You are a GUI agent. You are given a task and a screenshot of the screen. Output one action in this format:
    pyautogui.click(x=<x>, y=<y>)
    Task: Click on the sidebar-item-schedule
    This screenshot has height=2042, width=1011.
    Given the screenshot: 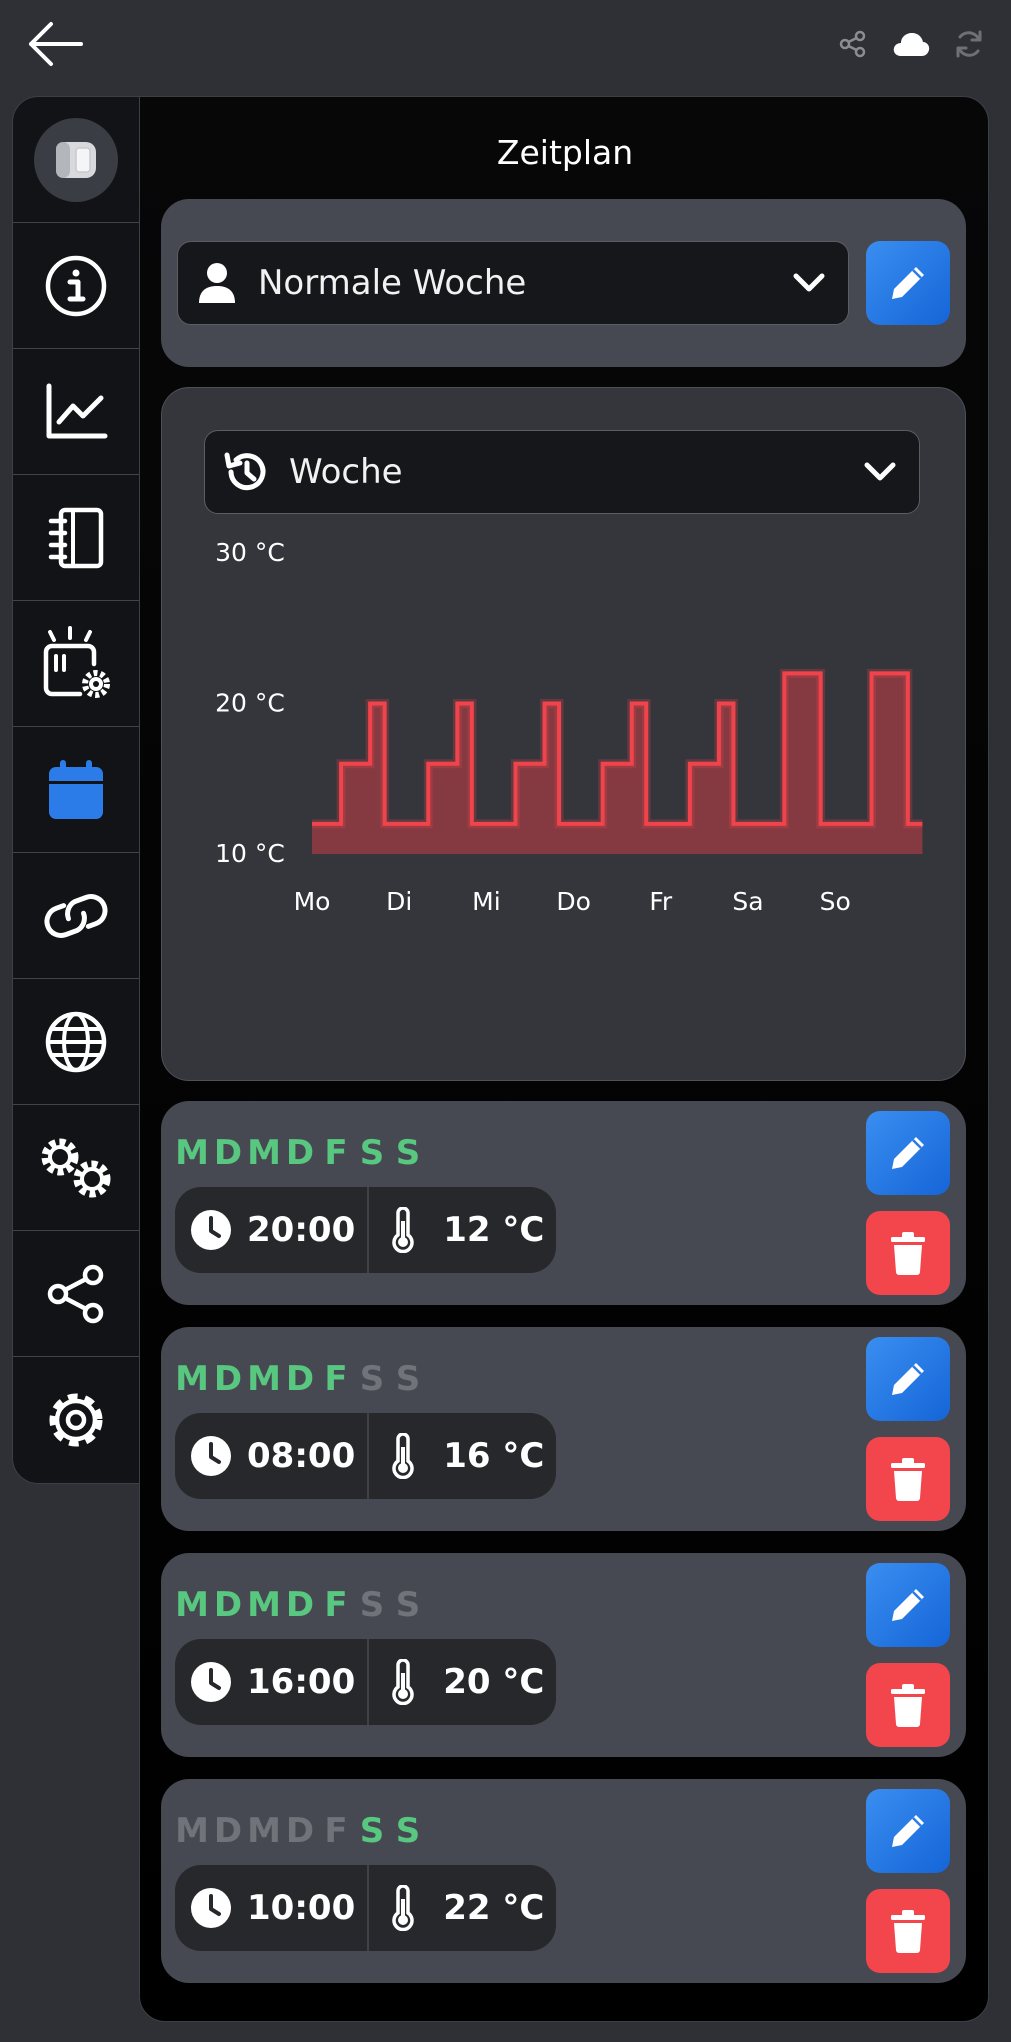 What is the action you would take?
    pyautogui.click(x=76, y=790)
    